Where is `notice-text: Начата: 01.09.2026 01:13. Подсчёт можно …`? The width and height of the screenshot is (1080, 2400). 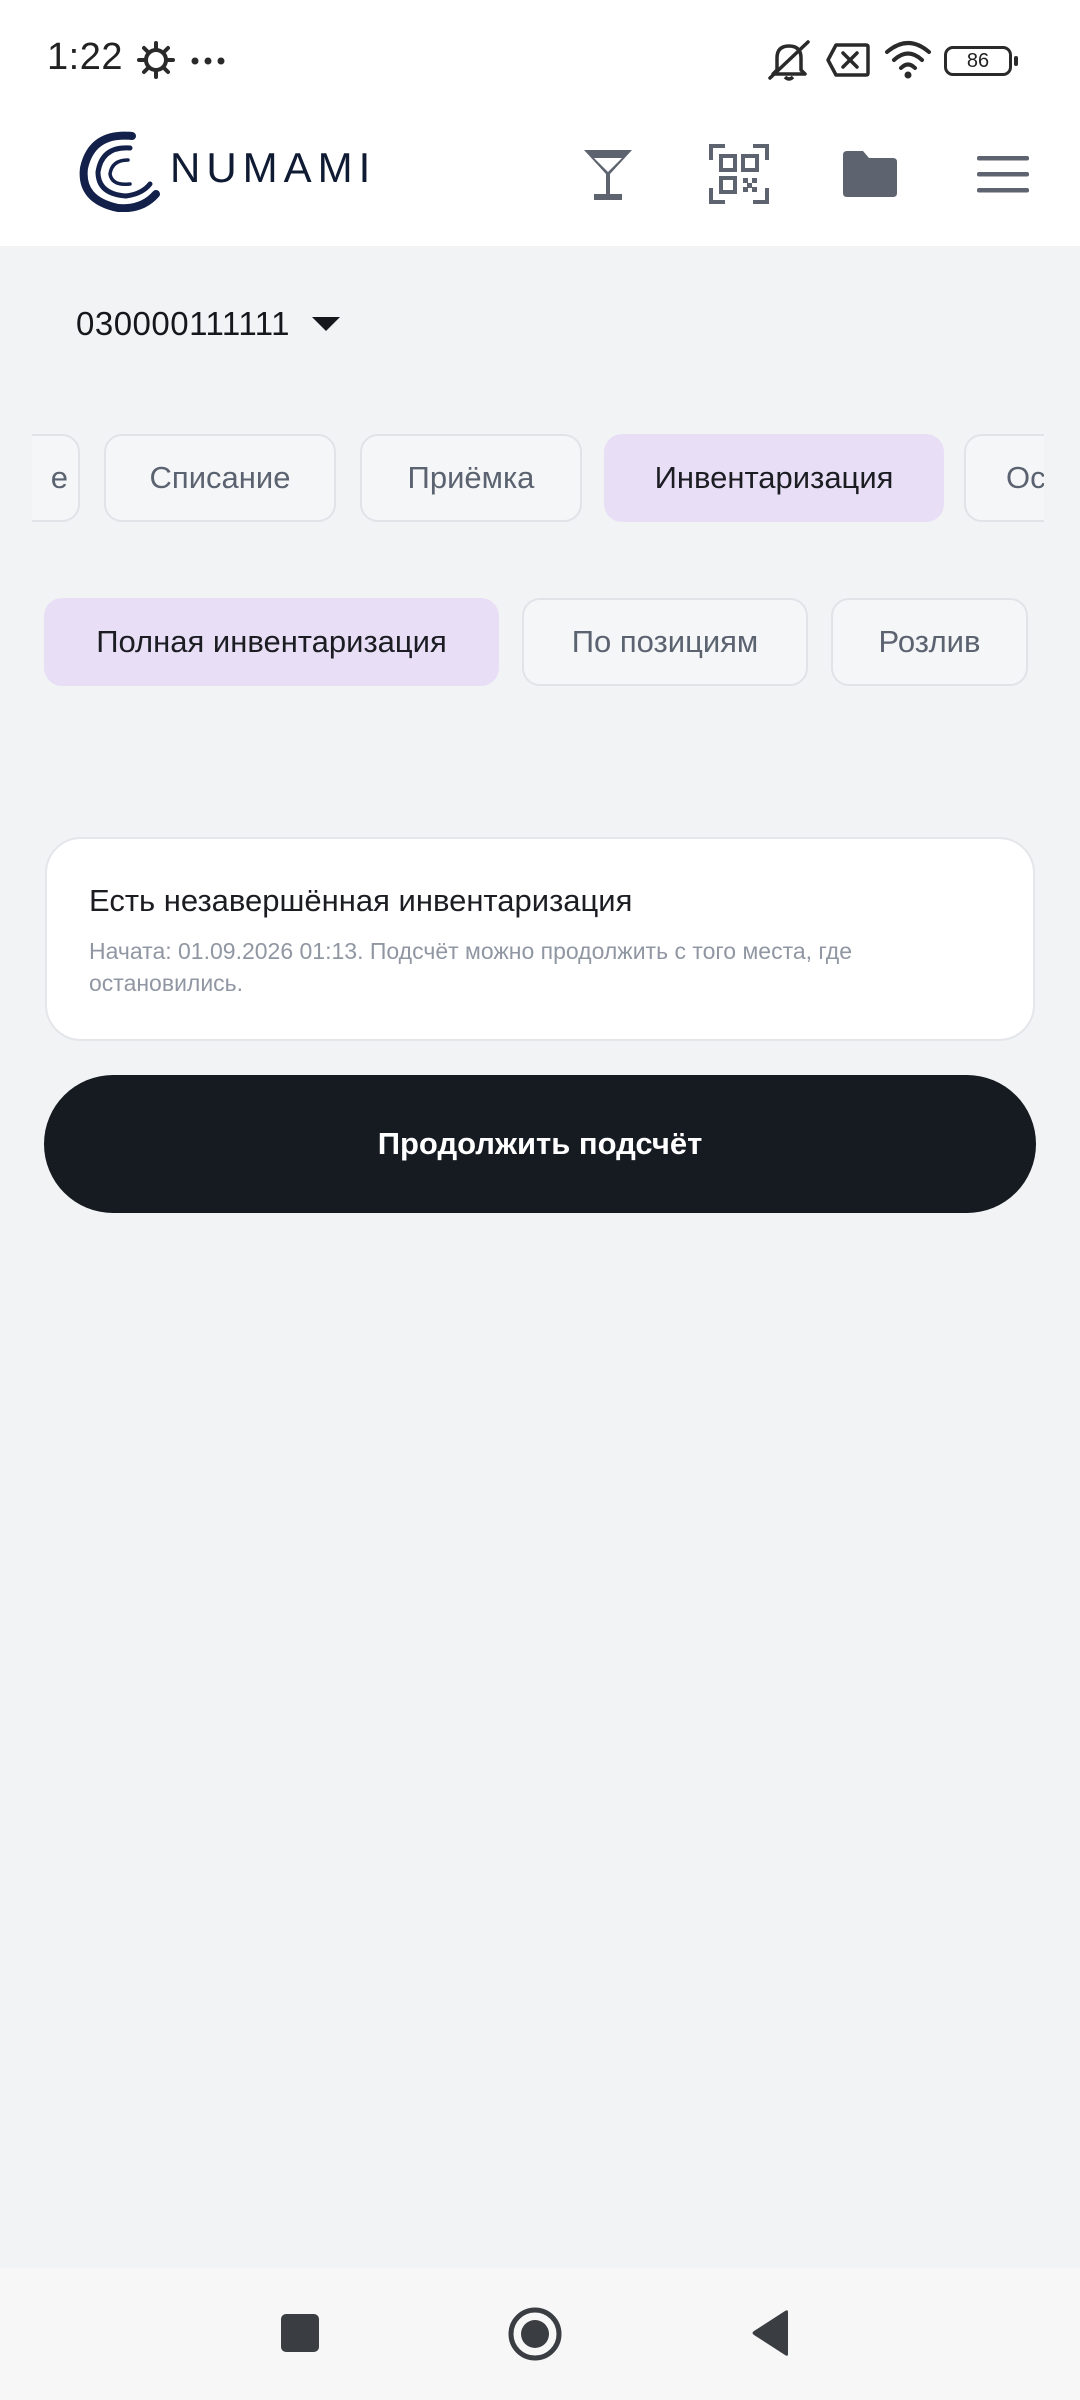 notice-text: Начата: 01.09.2026 01:13. Подсчёт можно … is located at coordinates (470, 967).